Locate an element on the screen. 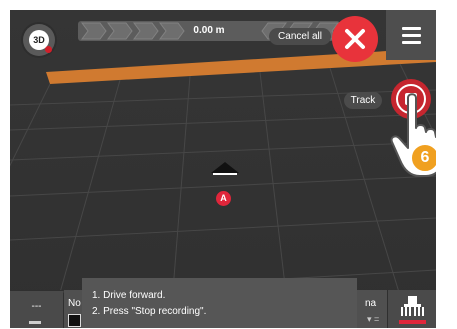  bottom-right-label: na is located at coordinates (371, 303).